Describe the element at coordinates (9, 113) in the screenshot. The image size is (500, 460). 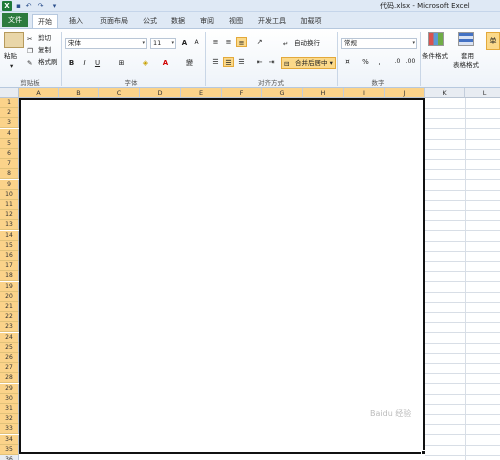
I see `row-header-2: 2` at that location.